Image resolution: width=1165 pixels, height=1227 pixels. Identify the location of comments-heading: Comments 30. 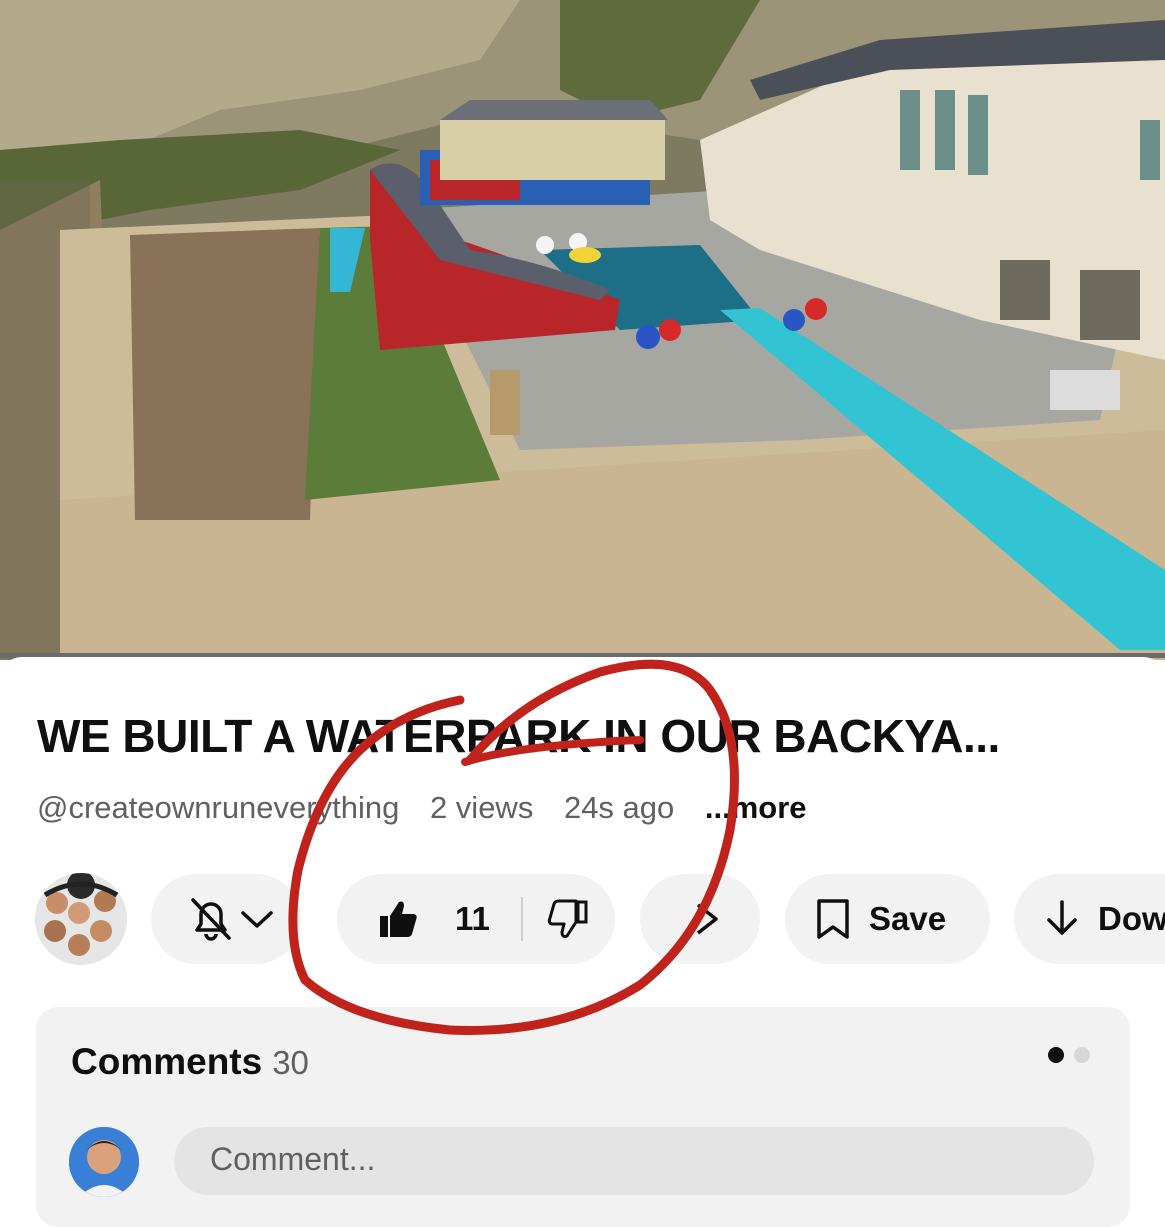
(190, 1062).